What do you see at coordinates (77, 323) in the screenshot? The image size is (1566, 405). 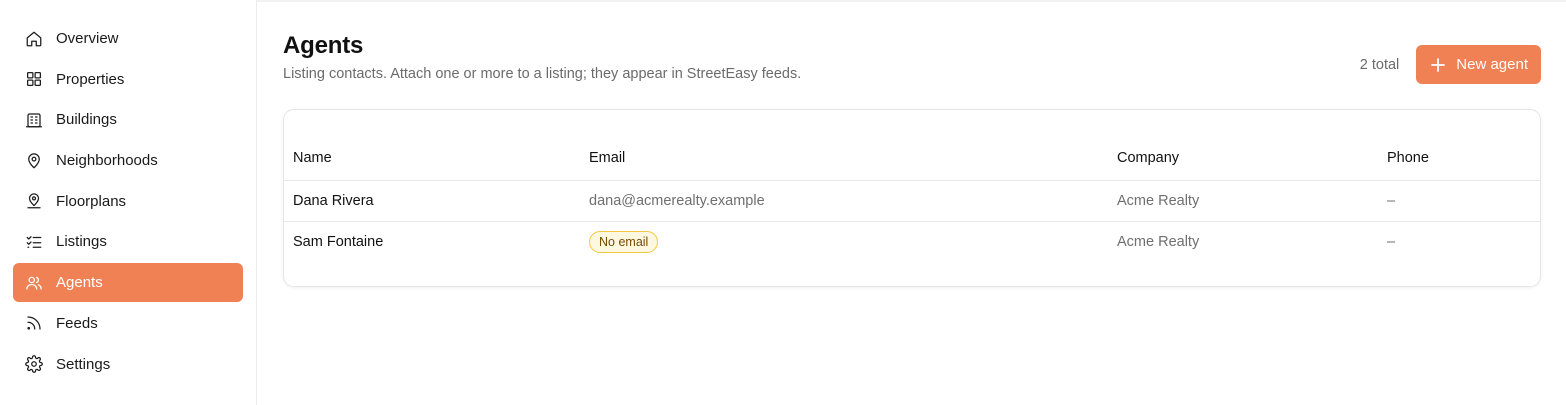 I see `sidebar-item-label: Feeds` at bounding box center [77, 323].